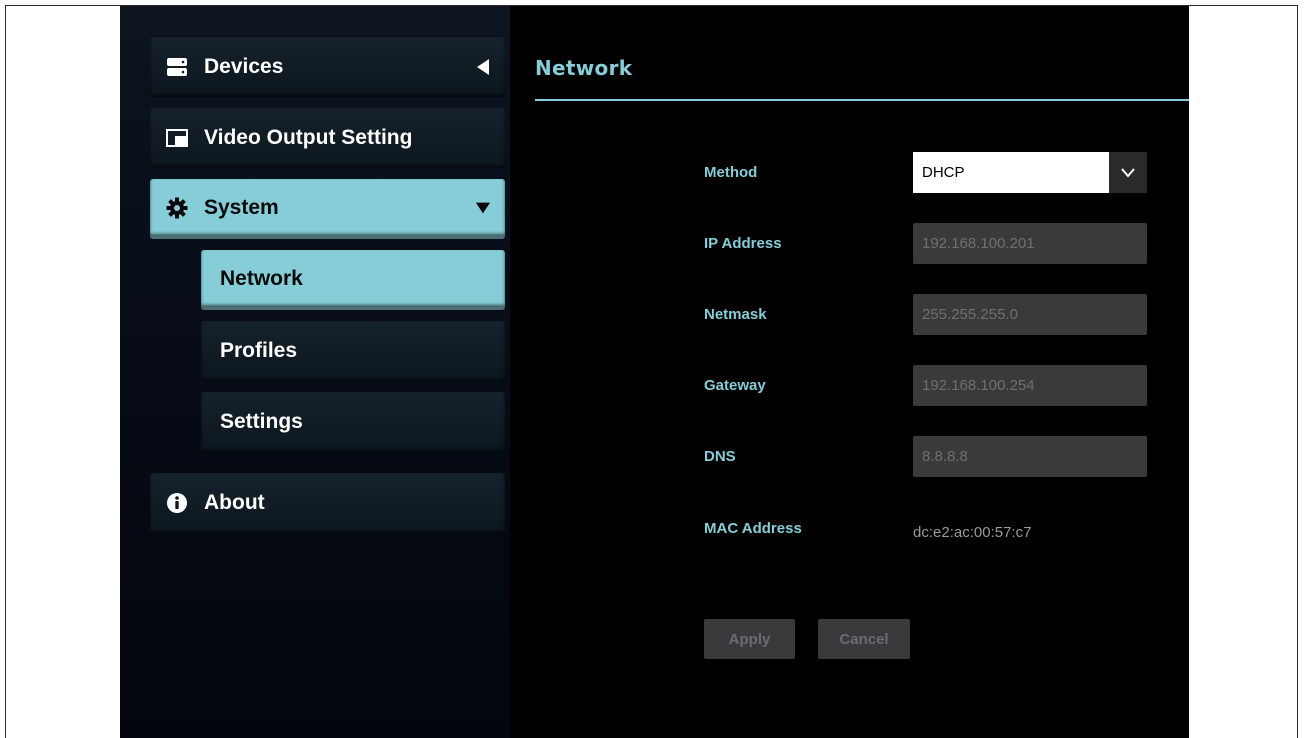 Image resolution: width=1306 pixels, height=738 pixels. What do you see at coordinates (735, 314) in the screenshot?
I see `netmask-label: Netmask` at bounding box center [735, 314].